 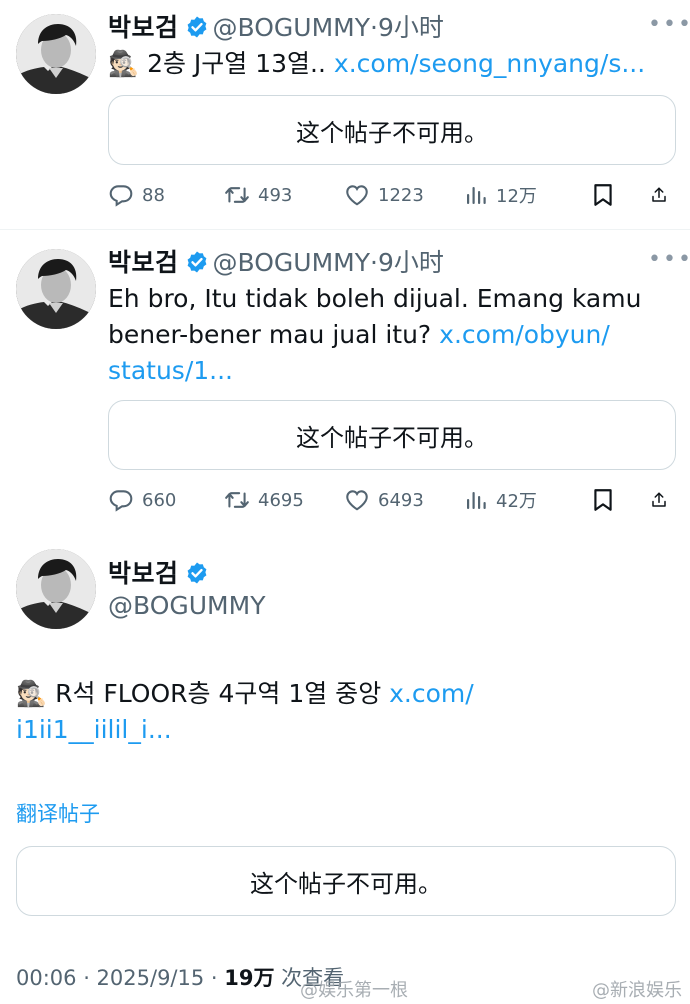 I want to click on reply-count: 660, so click(x=159, y=500).